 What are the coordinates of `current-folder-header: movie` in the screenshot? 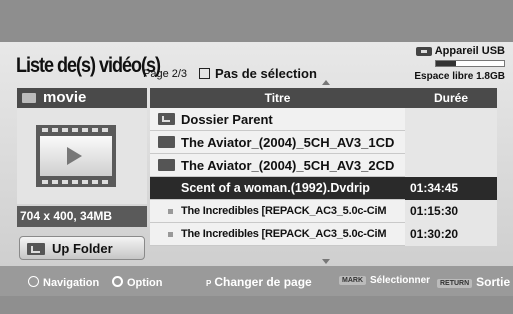 It's located at (82, 98).